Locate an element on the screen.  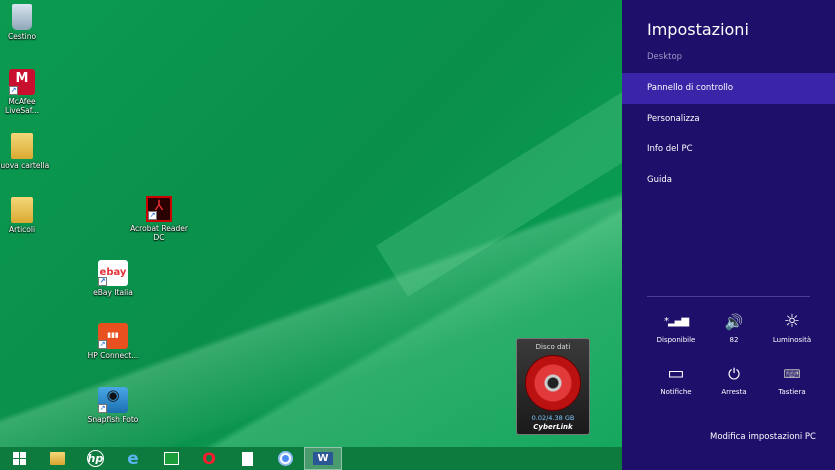
divider is located at coordinates (728, 296).